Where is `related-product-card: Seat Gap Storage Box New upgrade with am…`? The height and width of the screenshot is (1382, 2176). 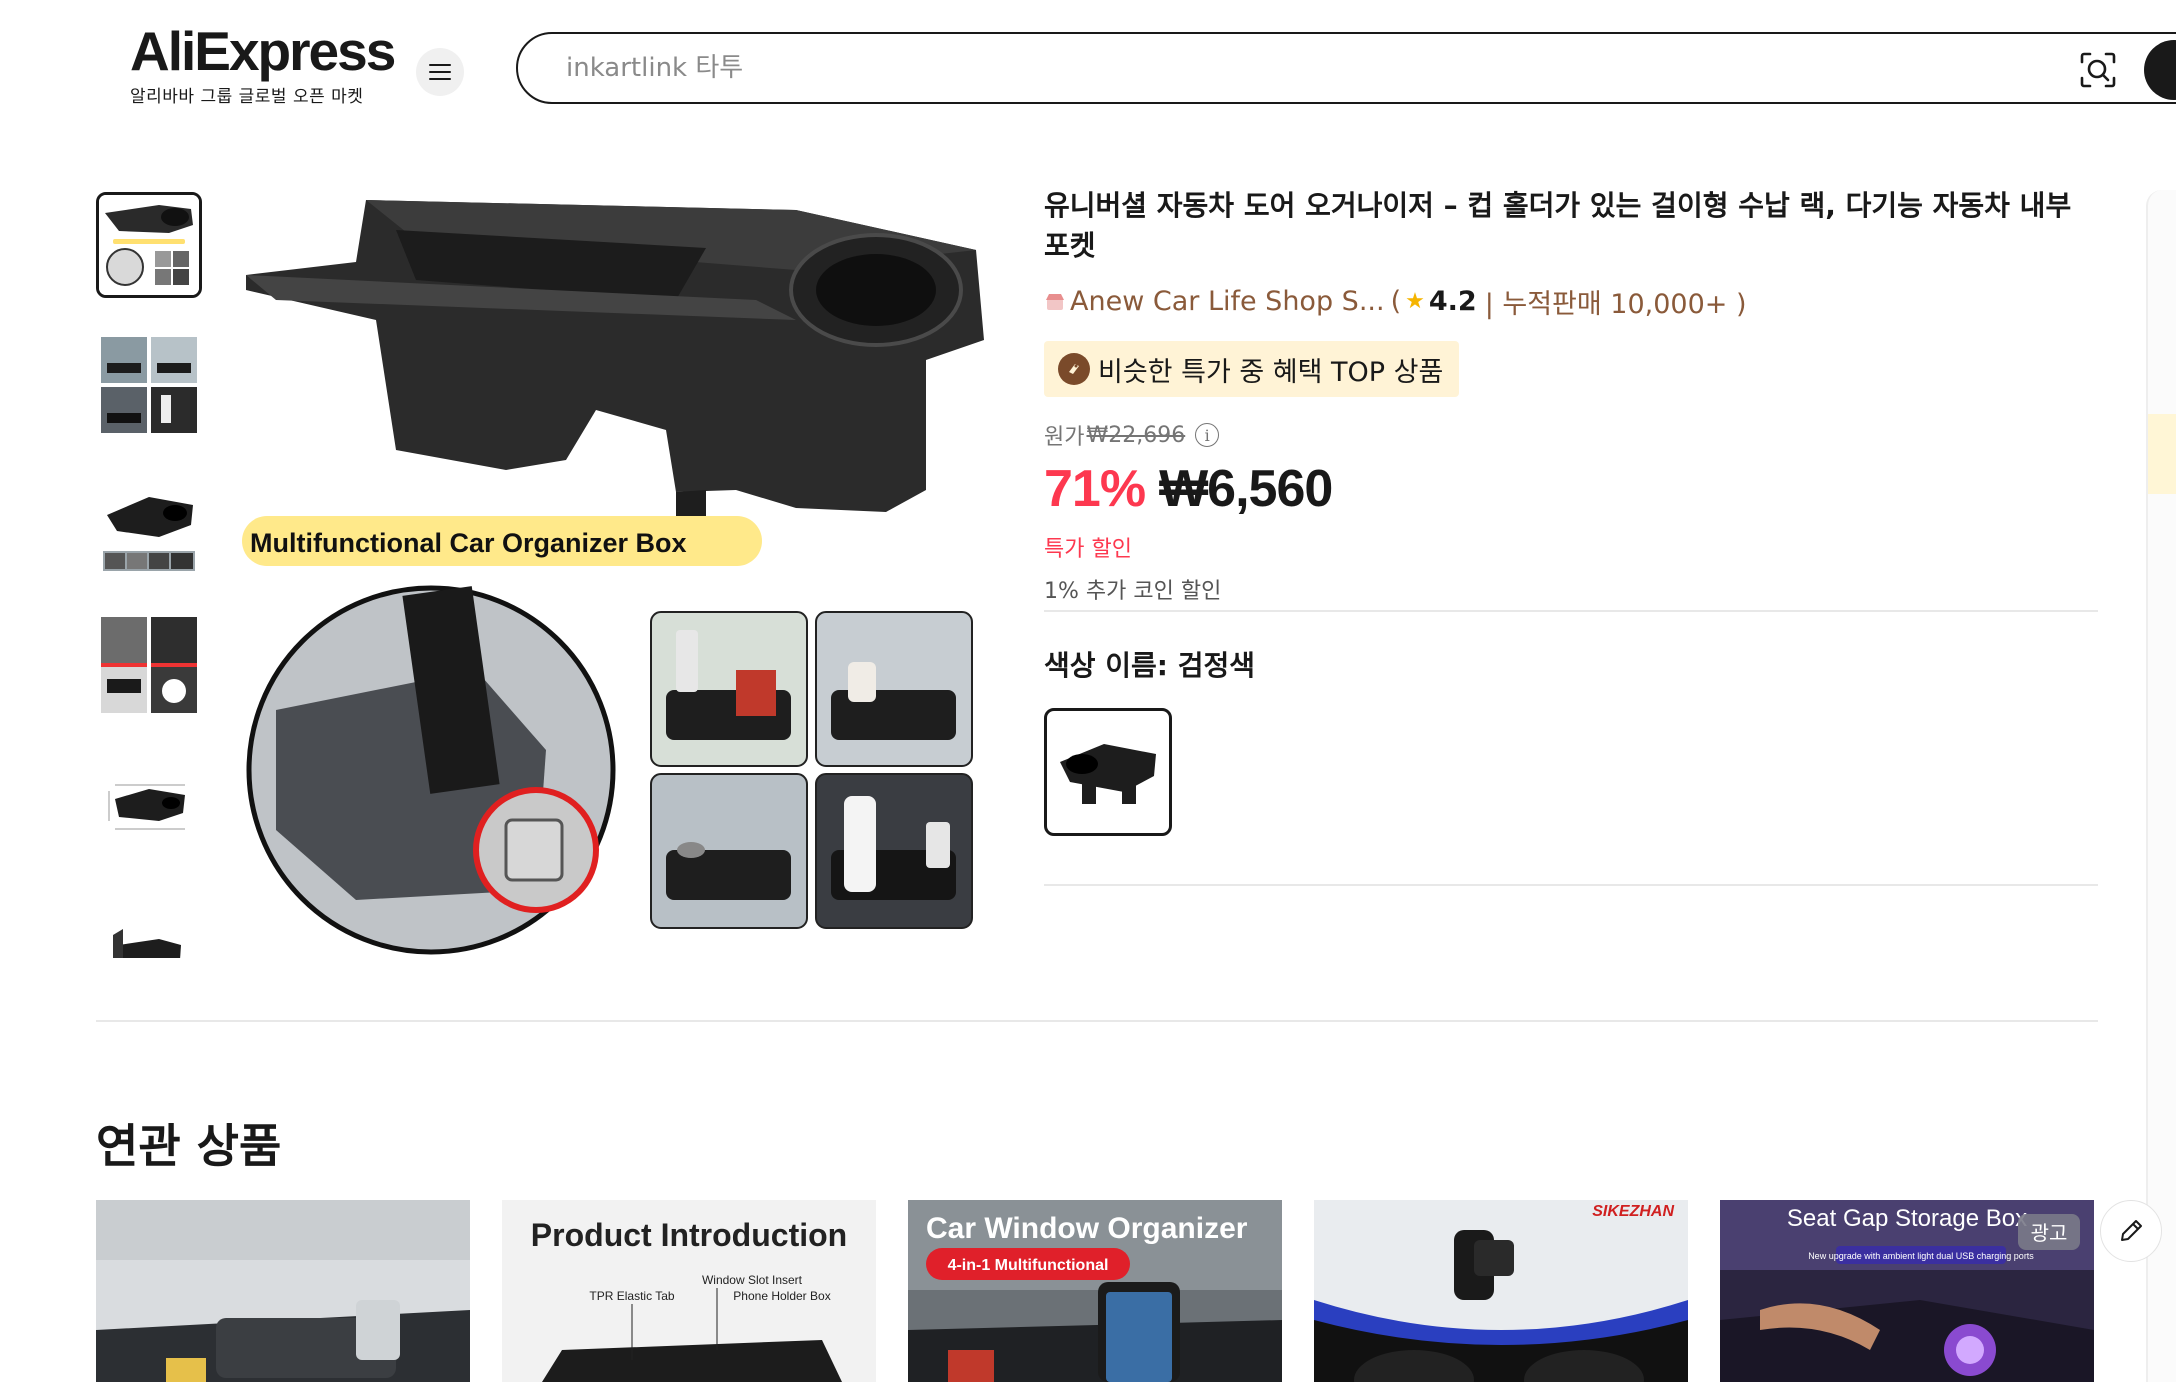 related-product-card: Seat Gap Storage Box New upgrade with am… is located at coordinates (1907, 1291).